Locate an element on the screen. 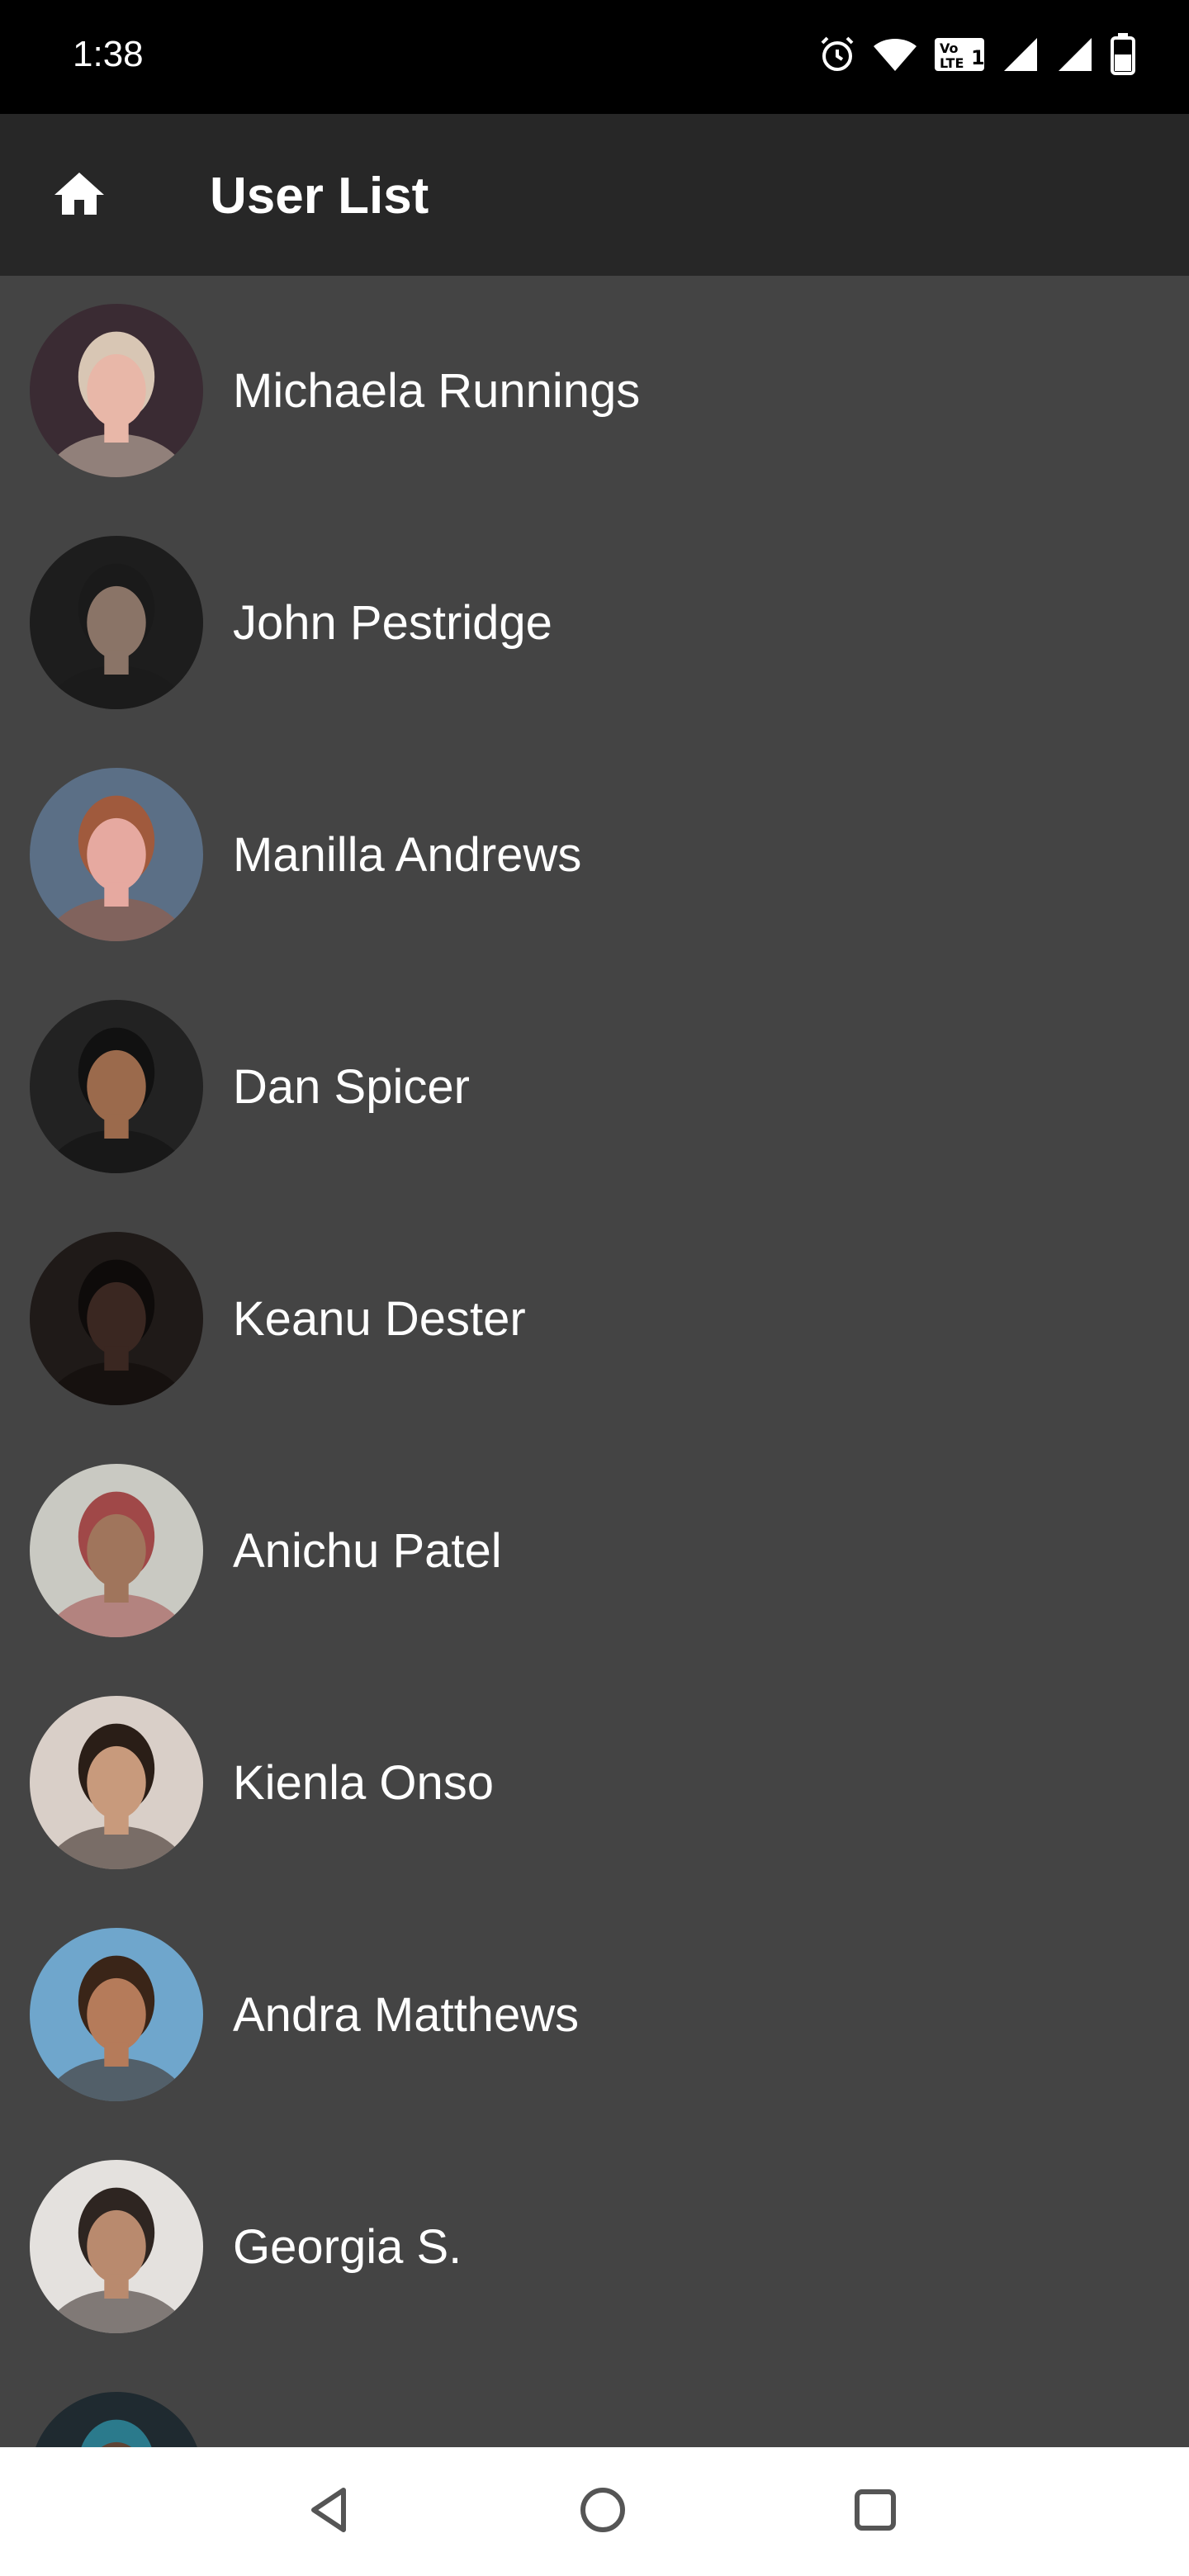 This screenshot has height=2576, width=1189. user-name: Manilla Andrews is located at coordinates (407, 855).